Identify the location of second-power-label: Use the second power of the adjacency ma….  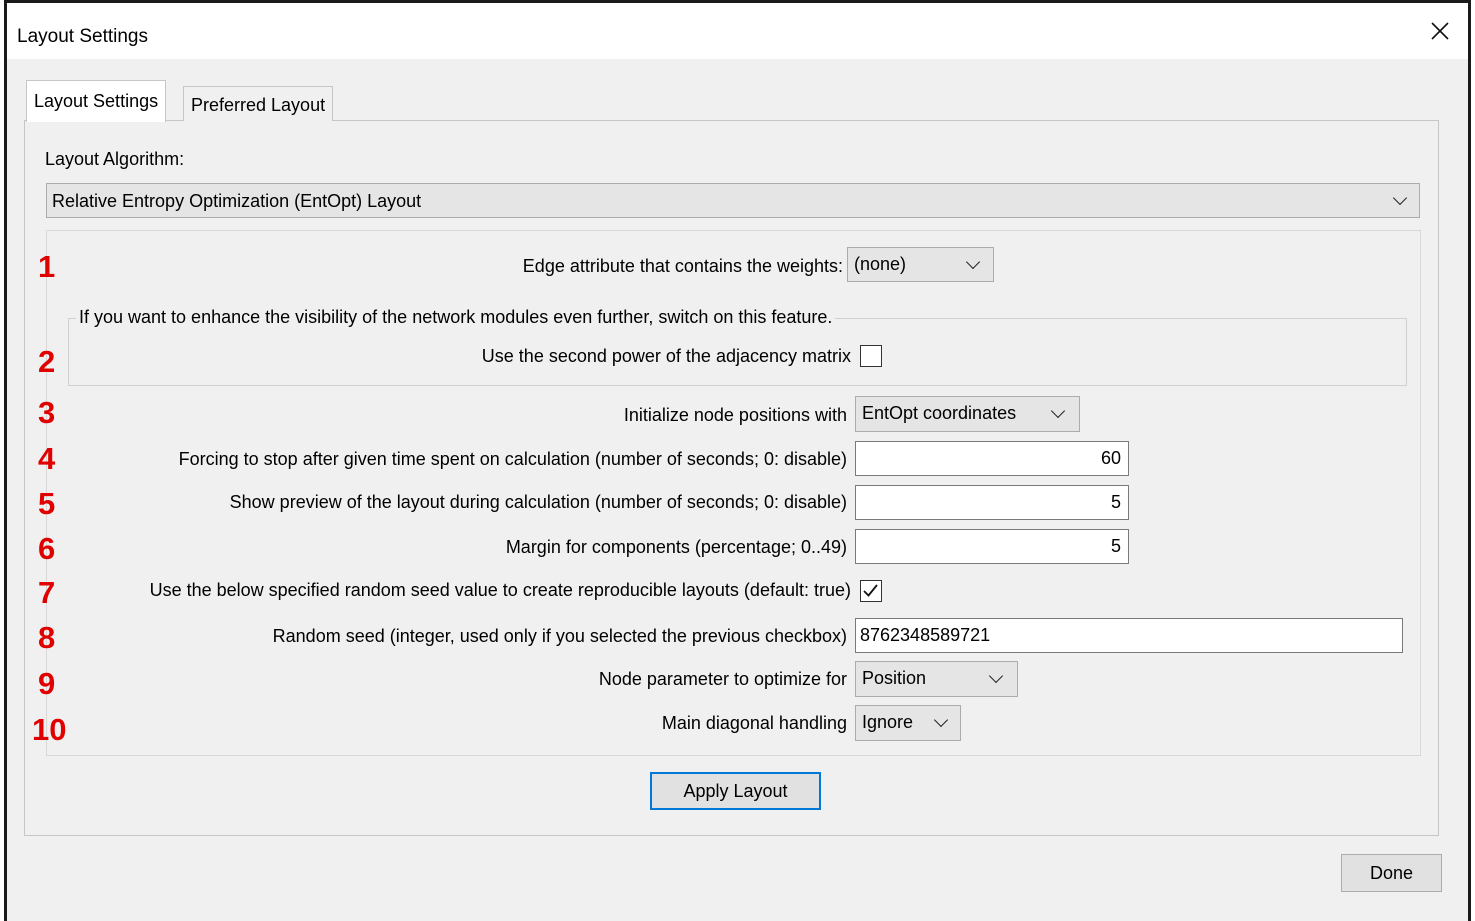
(666, 356).